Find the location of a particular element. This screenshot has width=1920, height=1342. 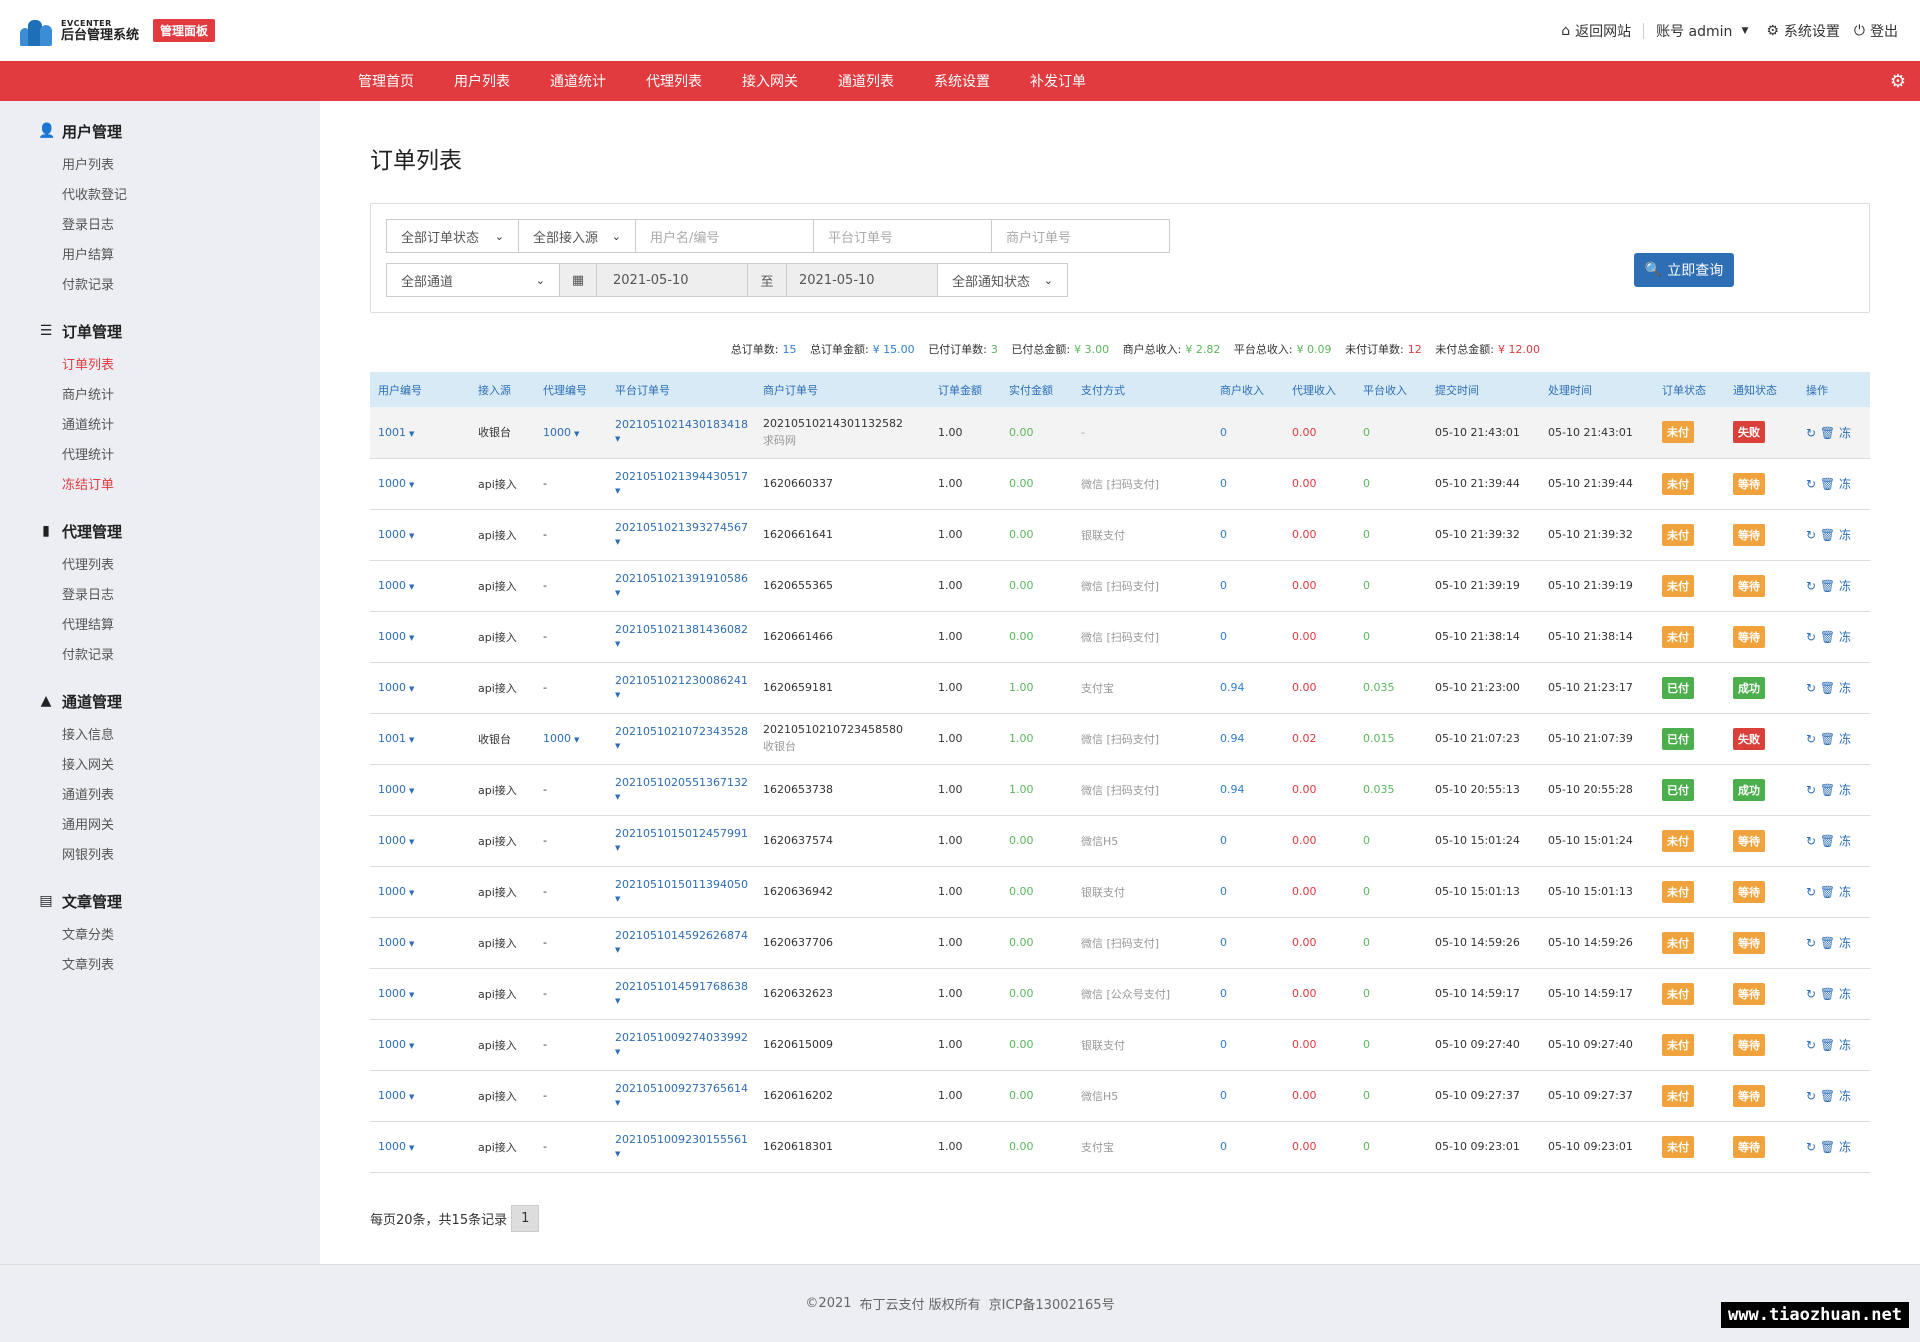

sidebar-item: 通道统计 is located at coordinates (179, 426).